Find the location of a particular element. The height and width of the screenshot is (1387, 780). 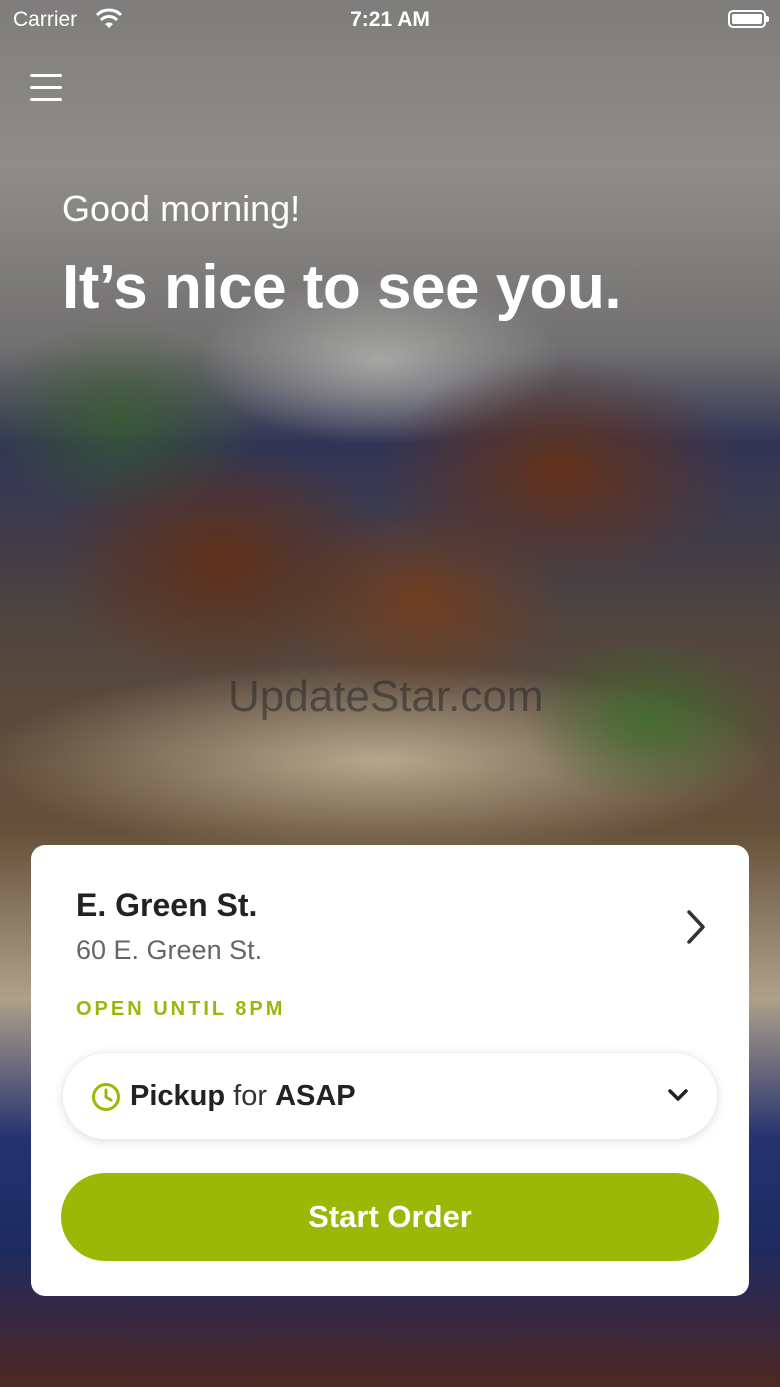

chevron-down-icon is located at coordinates (678, 1095).